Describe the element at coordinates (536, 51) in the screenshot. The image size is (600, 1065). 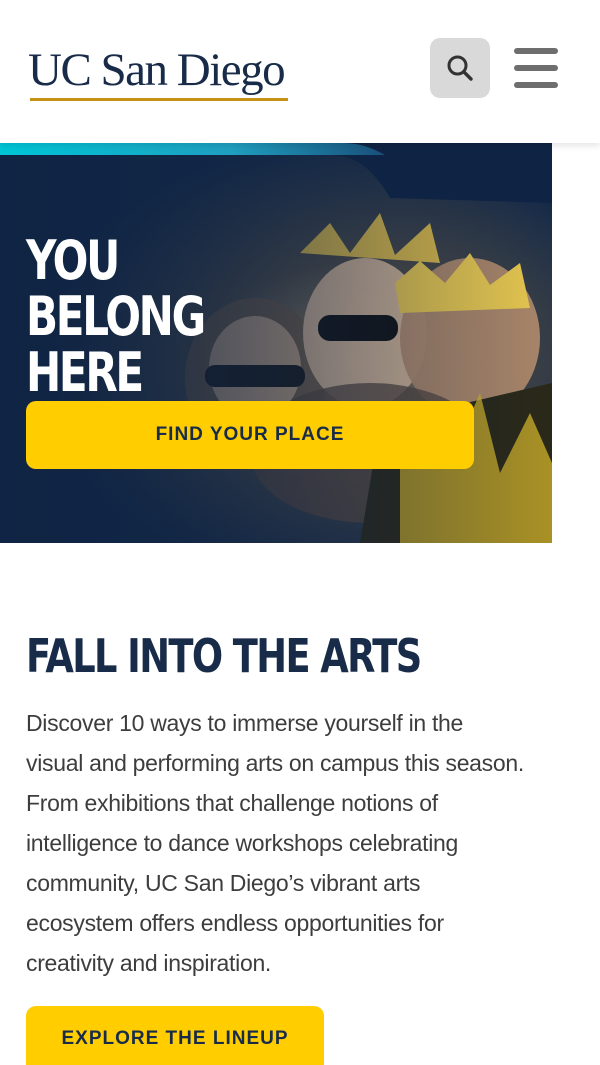
I see `hamburger-menu-icon` at that location.